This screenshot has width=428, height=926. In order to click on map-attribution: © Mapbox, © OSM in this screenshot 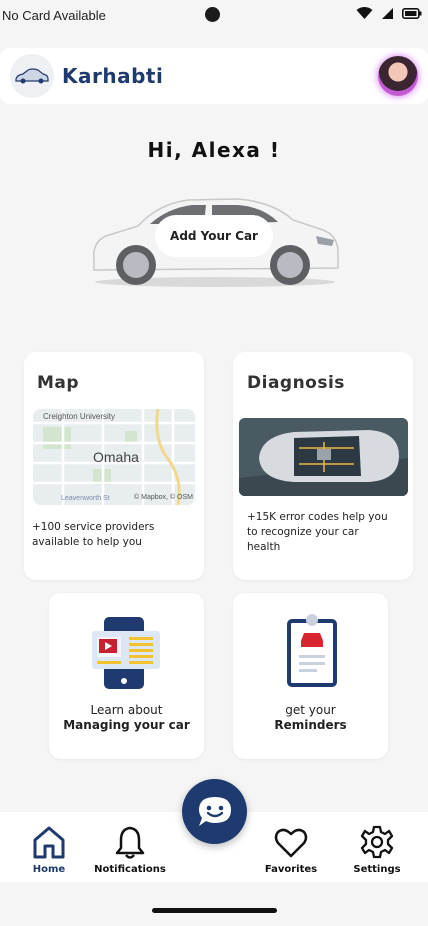, I will do `click(163, 497)`.